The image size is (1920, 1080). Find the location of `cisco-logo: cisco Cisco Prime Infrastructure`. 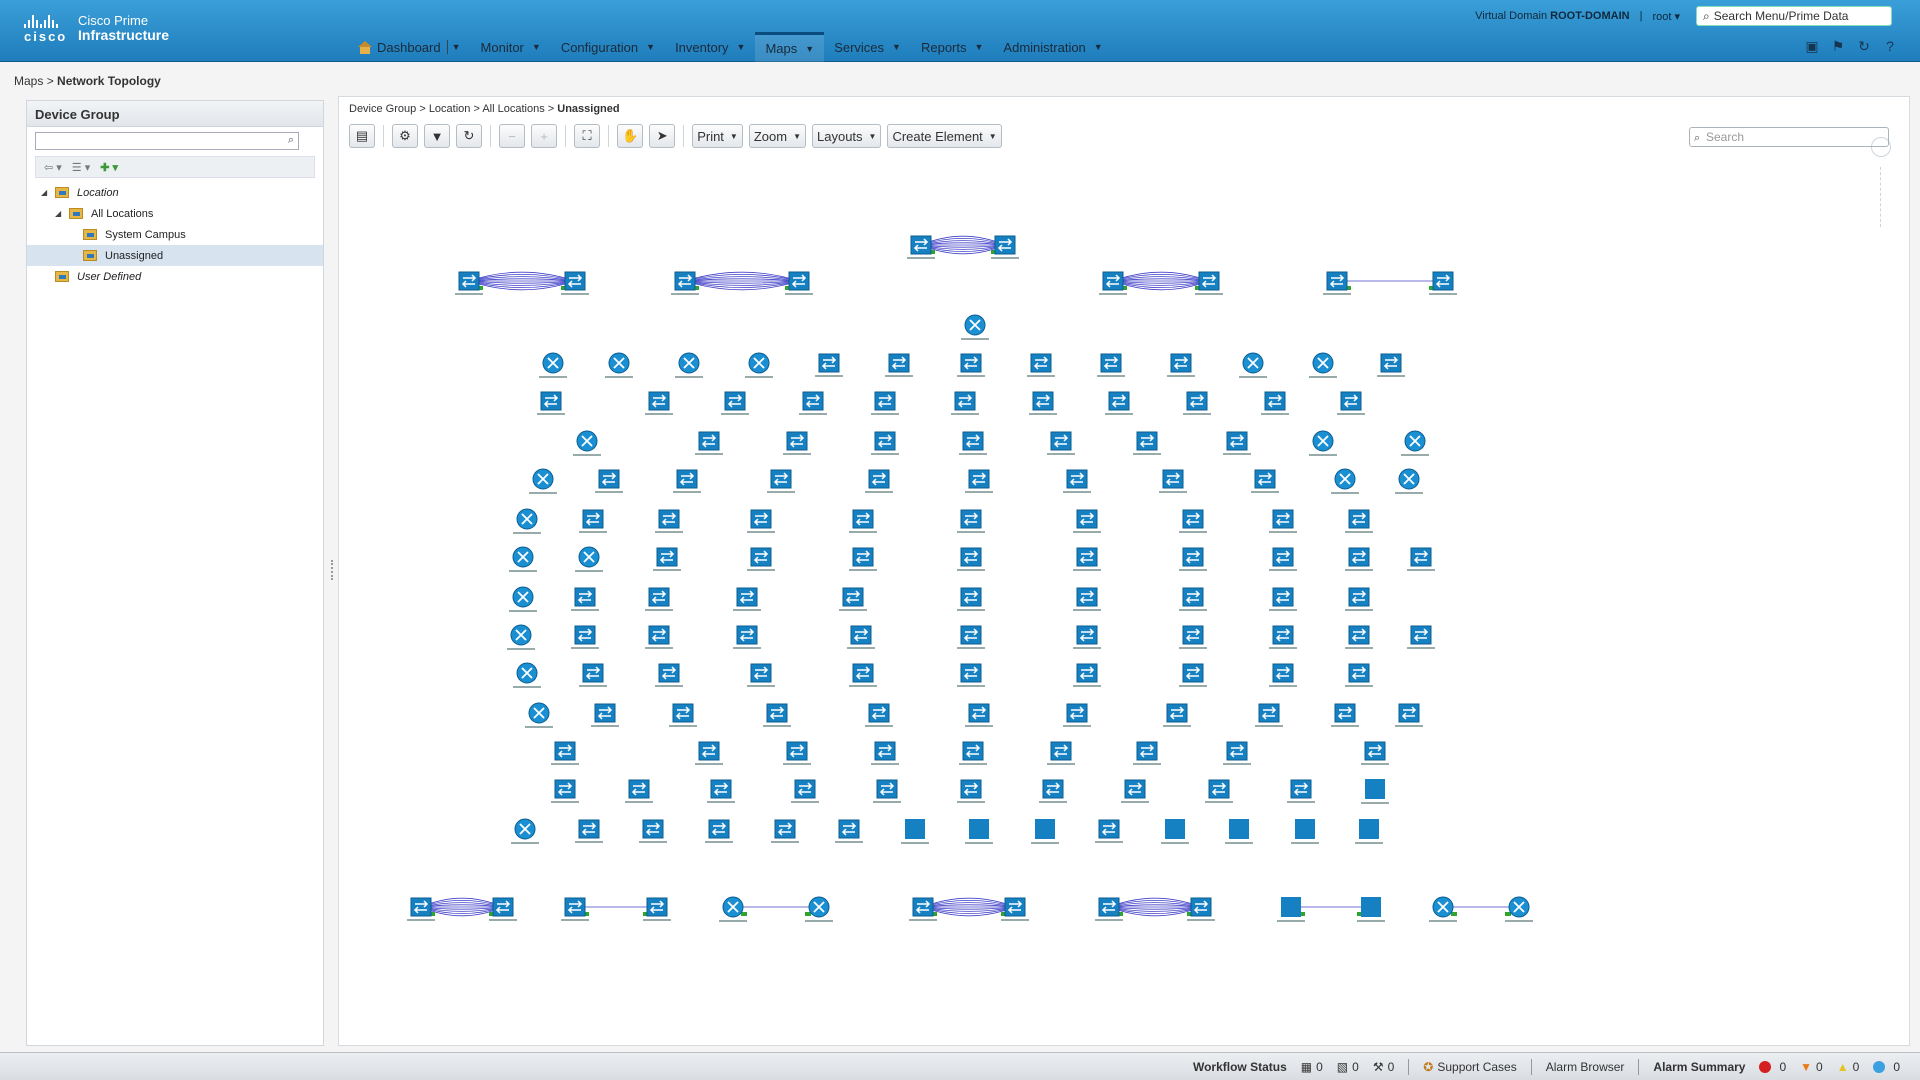

cisco-logo: cisco Cisco Prime Infrastructure is located at coordinates (96, 29).